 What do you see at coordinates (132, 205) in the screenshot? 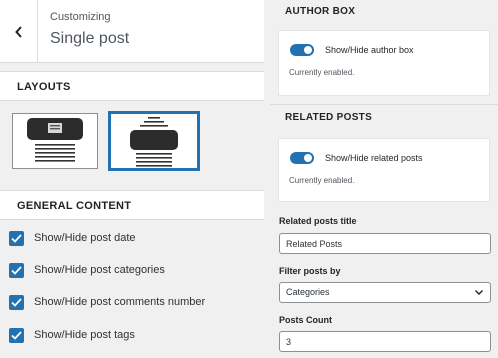
I see `section-heading-general-content: GENERAL CONTENT` at bounding box center [132, 205].